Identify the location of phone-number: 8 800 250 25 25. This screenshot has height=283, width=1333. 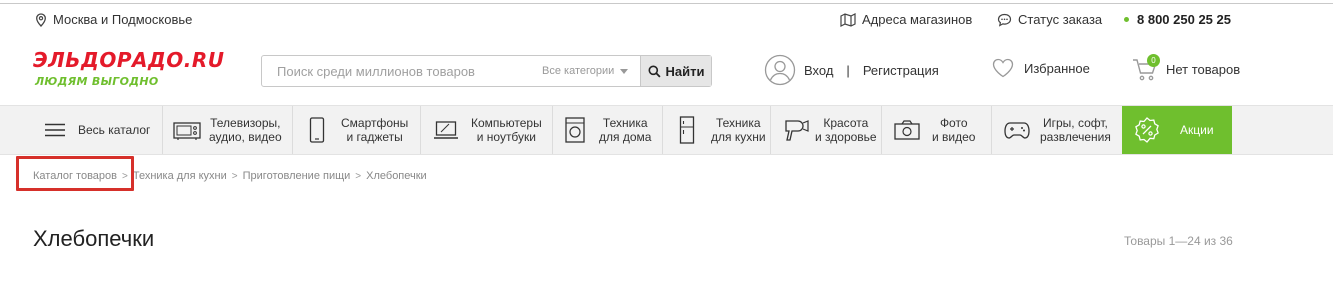
(1177, 19).